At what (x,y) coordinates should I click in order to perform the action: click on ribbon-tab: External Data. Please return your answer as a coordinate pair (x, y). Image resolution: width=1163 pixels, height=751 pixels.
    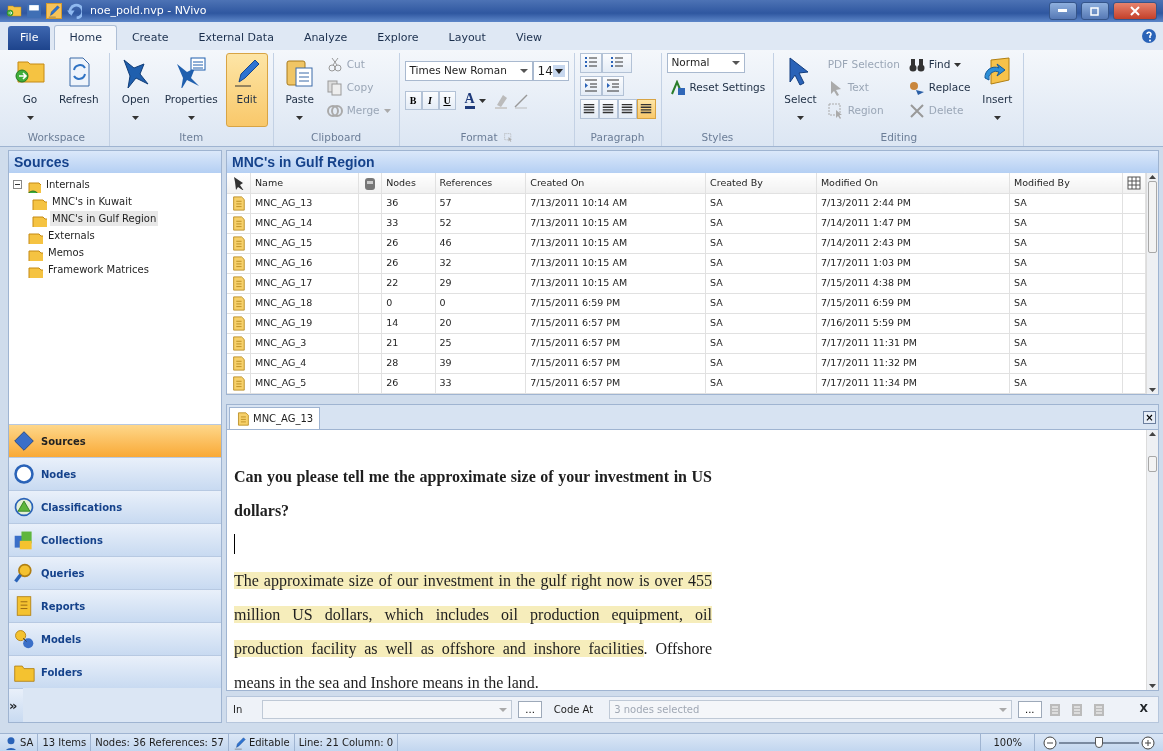
    Looking at the image, I should click on (236, 37).